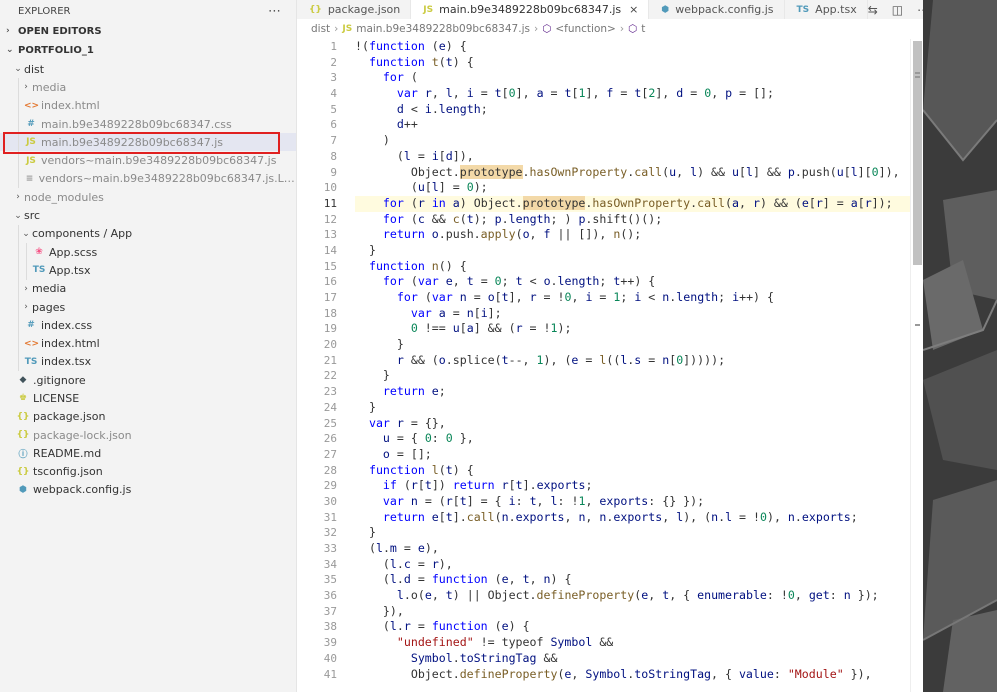  What do you see at coordinates (275, 11) in the screenshot?
I see `more-actions-icon: ⋯` at bounding box center [275, 11].